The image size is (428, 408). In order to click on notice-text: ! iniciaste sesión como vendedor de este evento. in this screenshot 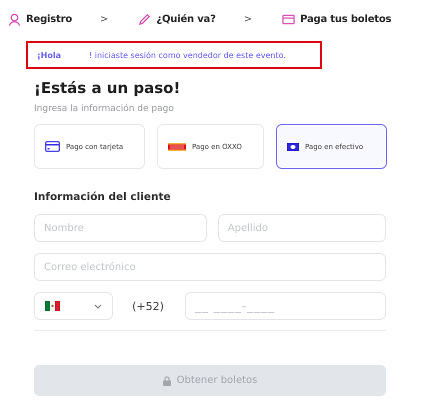, I will do `click(187, 55)`.